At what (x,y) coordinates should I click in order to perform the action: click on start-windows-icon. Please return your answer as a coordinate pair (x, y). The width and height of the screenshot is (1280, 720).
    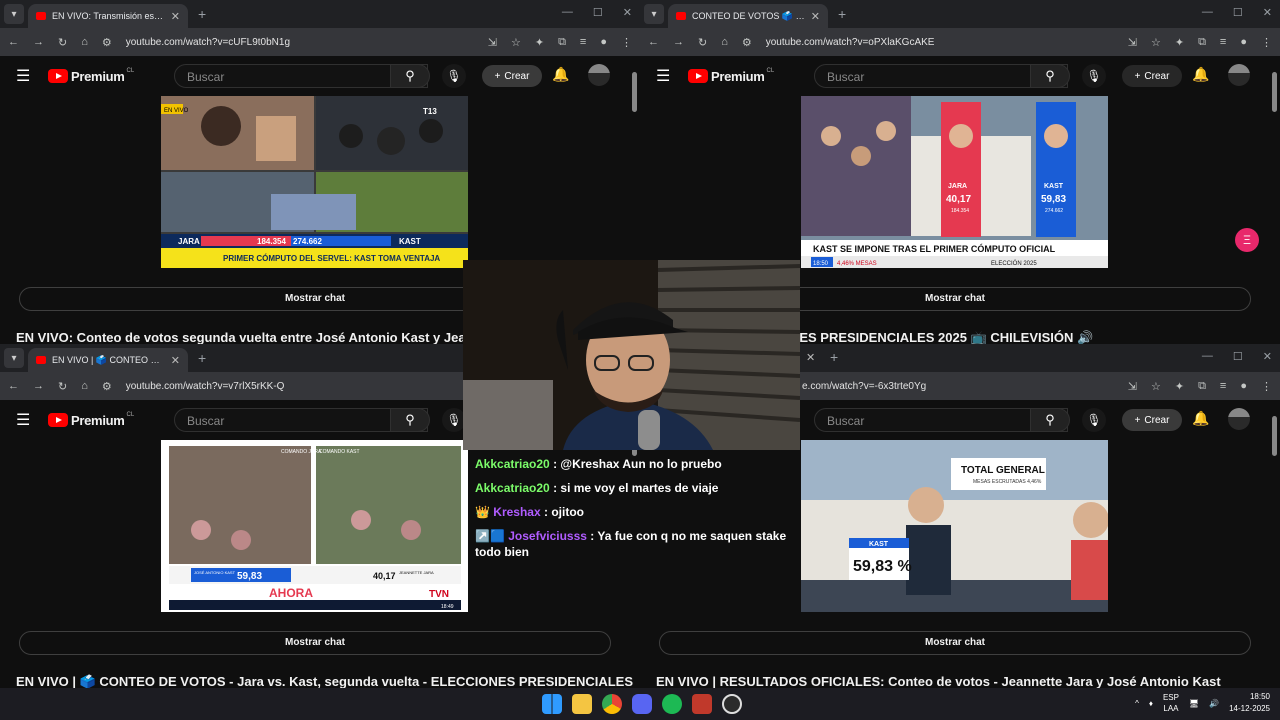
    Looking at the image, I should click on (552, 704).